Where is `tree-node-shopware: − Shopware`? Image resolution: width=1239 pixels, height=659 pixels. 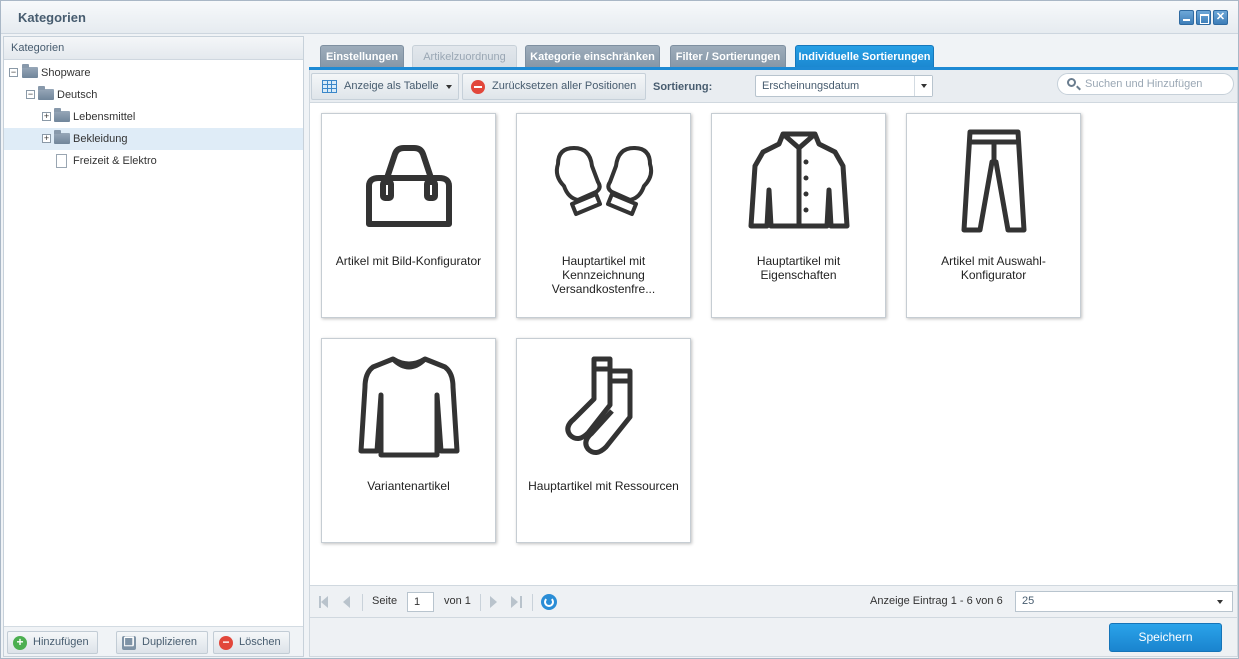
tree-node-shopware: − Shopware is located at coordinates (153, 73).